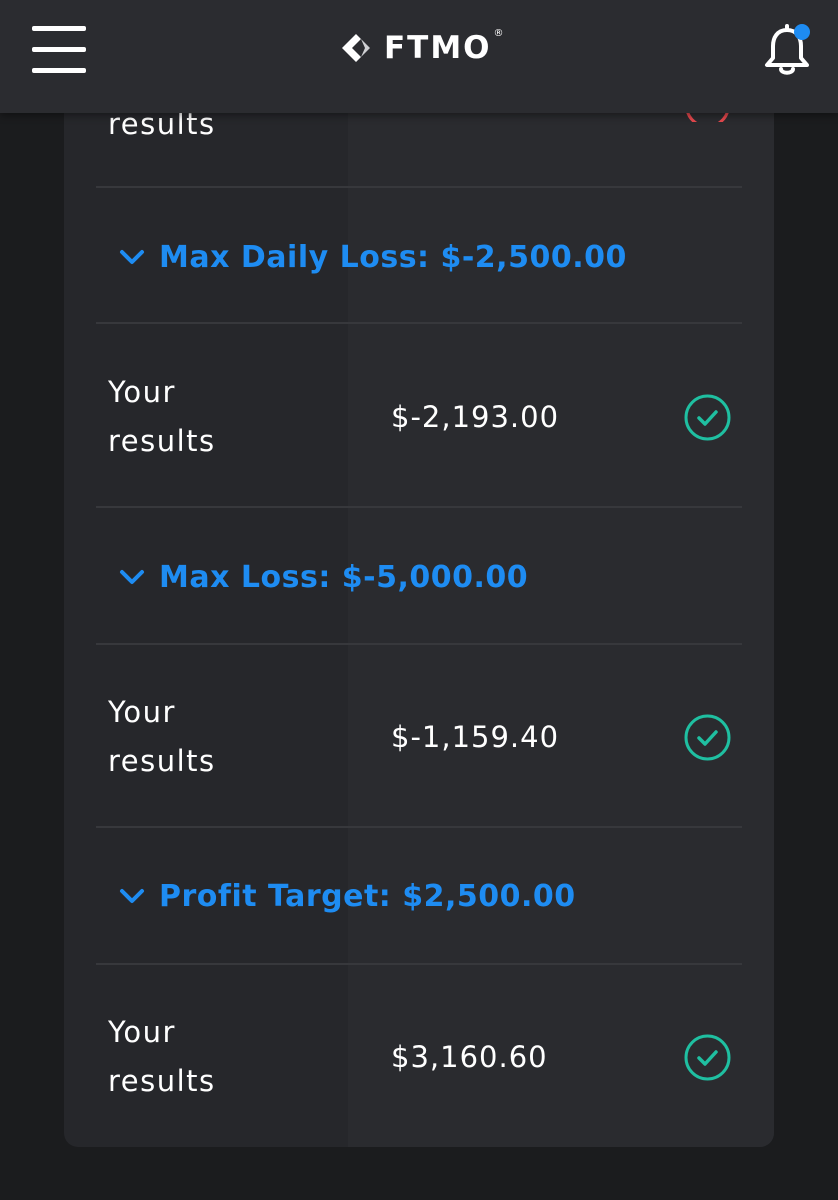 The height and width of the screenshot is (1200, 838). I want to click on brand-logo: FTMO ®, so click(419, 48).